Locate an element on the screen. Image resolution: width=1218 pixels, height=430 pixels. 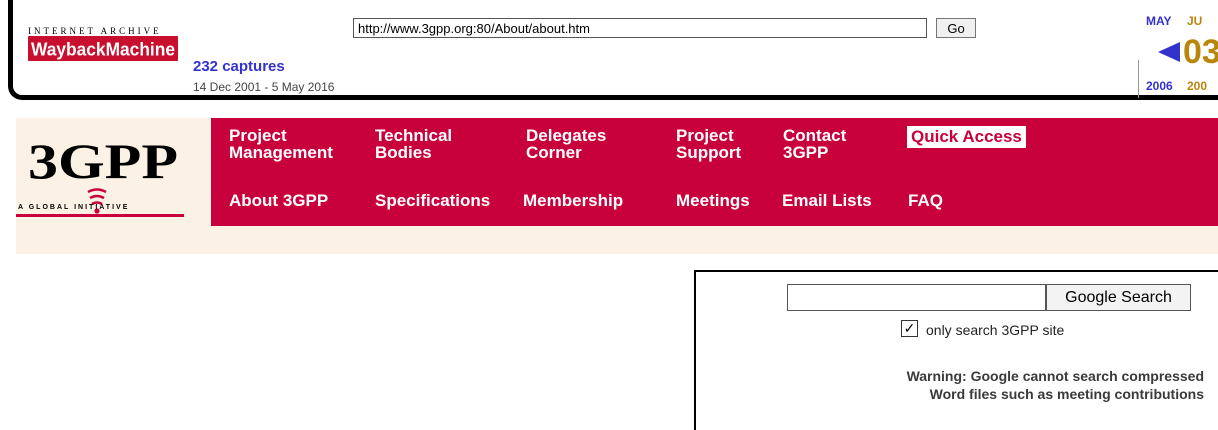
nav-label-line2: Bodies is located at coordinates (403, 152).